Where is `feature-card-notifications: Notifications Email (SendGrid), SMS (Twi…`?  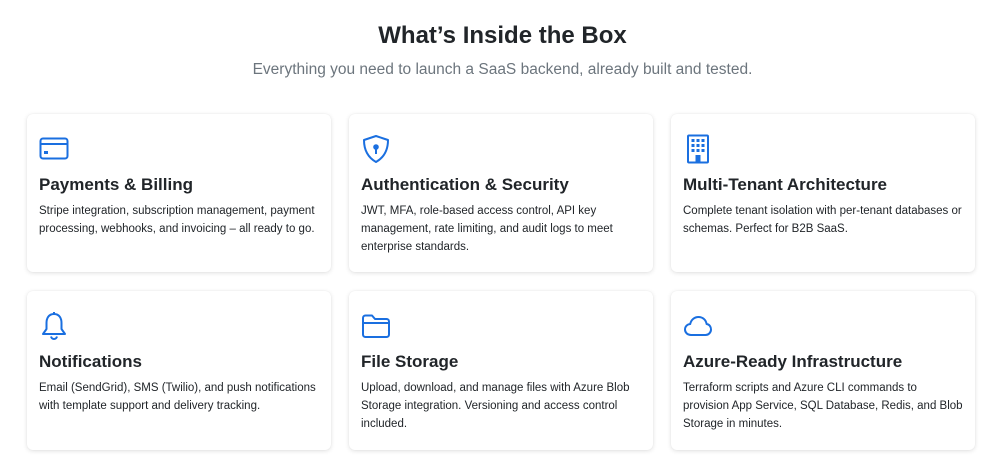
feature-card-notifications: Notifications Email (SendGrid), SMS (Twi… is located at coordinates (179, 370).